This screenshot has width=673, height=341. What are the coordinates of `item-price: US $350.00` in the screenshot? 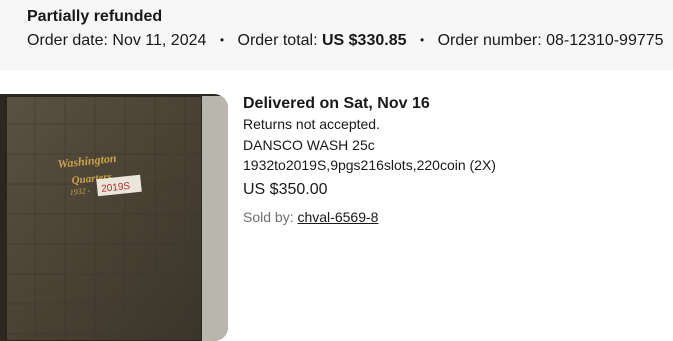 It's located at (285, 189).